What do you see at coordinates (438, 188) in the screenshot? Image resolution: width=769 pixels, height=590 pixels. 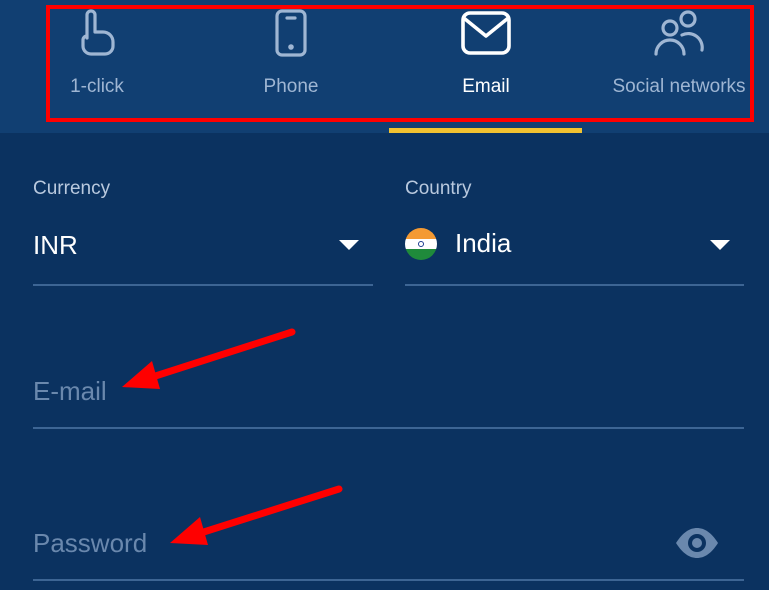 I see `country-label: Country` at bounding box center [438, 188].